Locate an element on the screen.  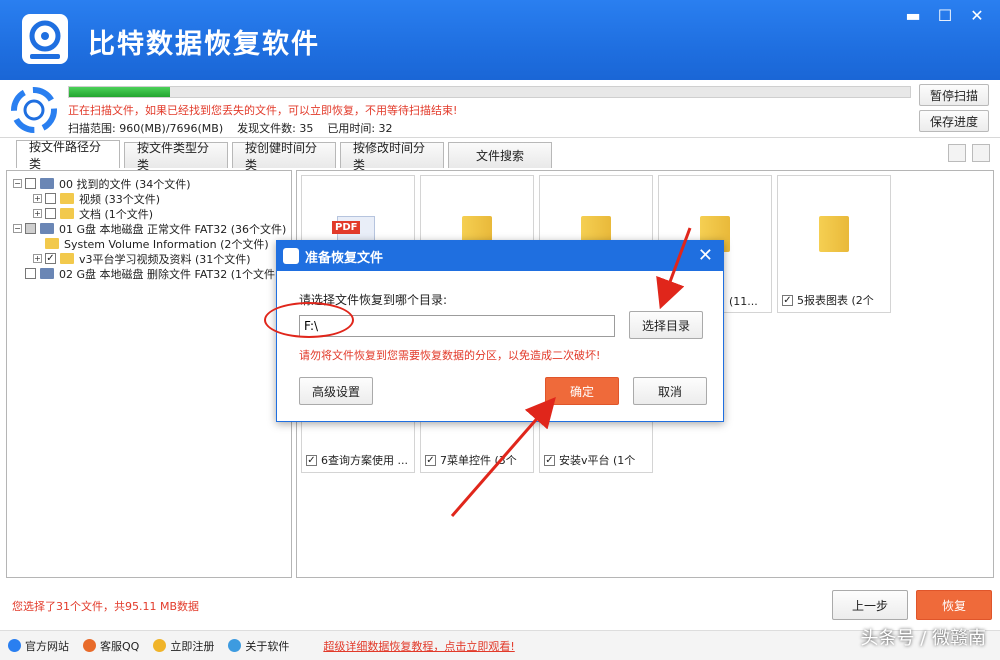
tree-item-label: 02 G盘 本地磁盘 删除文件 FAT32 (1个文件) is located at coordinates (169, 274).